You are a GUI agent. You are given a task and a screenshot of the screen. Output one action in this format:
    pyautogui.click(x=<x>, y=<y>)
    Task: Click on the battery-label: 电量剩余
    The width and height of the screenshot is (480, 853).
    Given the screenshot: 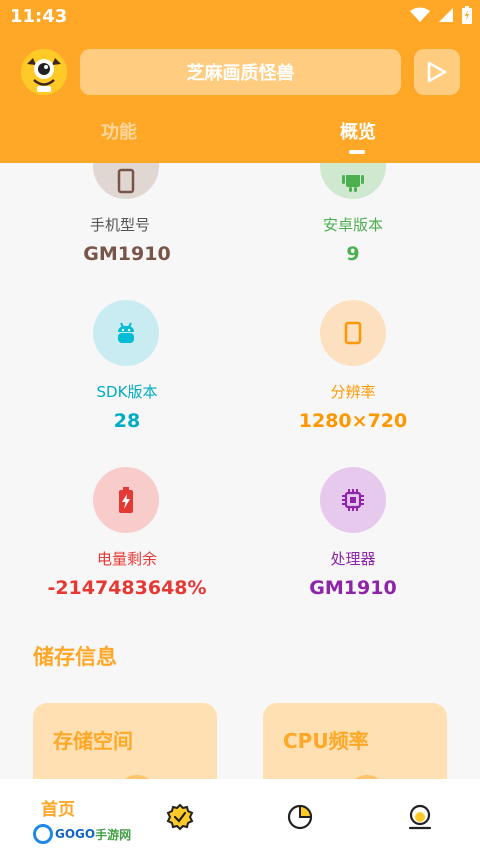 What is the action you would take?
    pyautogui.click(x=126, y=559)
    